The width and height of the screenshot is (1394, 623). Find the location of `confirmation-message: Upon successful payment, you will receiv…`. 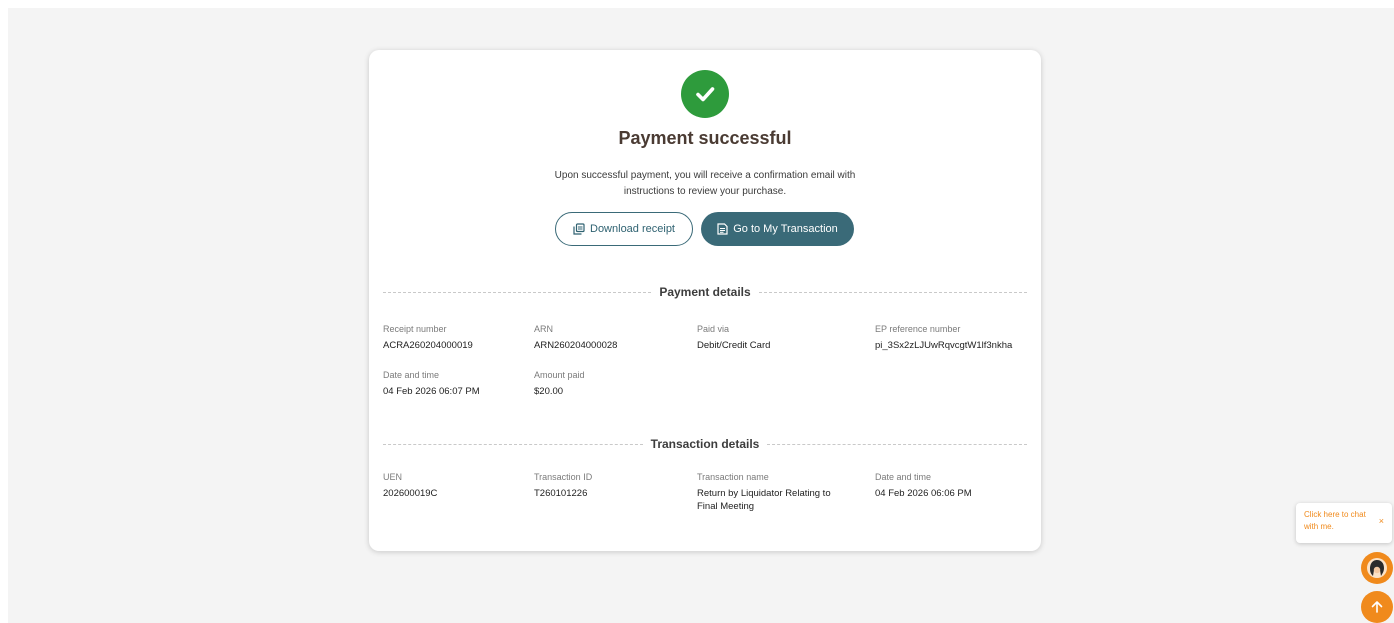

confirmation-message: Upon successful payment, you will receiv… is located at coordinates (705, 183).